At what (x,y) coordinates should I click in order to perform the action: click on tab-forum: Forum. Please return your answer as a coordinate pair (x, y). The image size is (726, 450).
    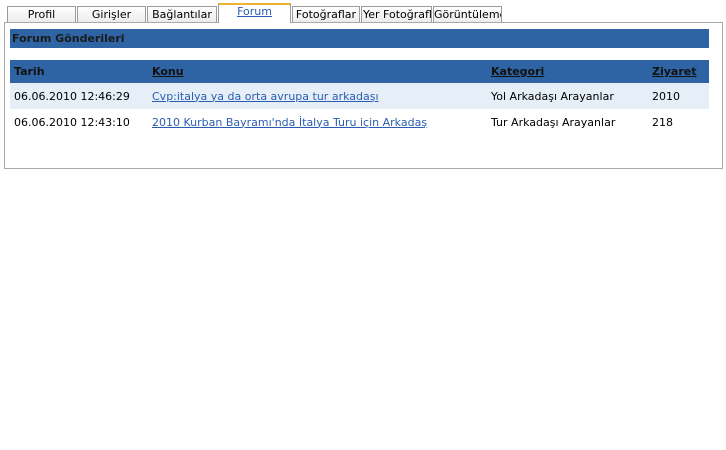
    Looking at the image, I should click on (254, 13).